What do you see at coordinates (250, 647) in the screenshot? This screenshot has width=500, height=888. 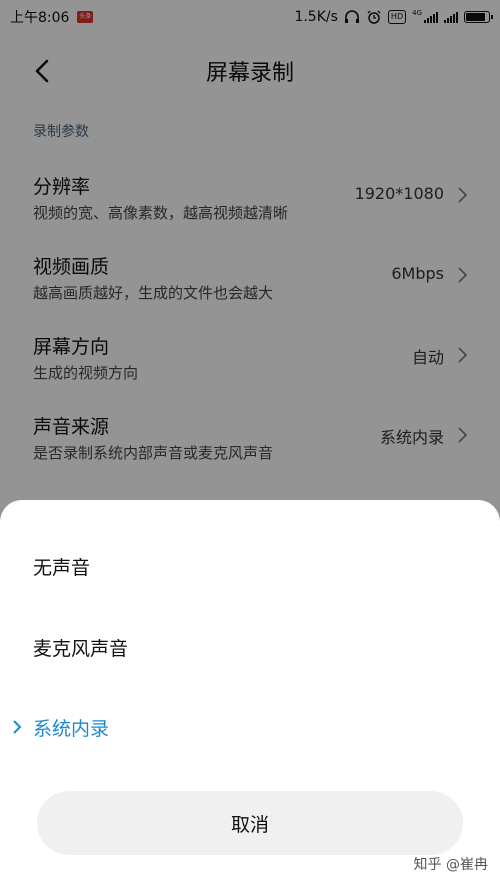 I see `option-microphone: 麦克风声音` at bounding box center [250, 647].